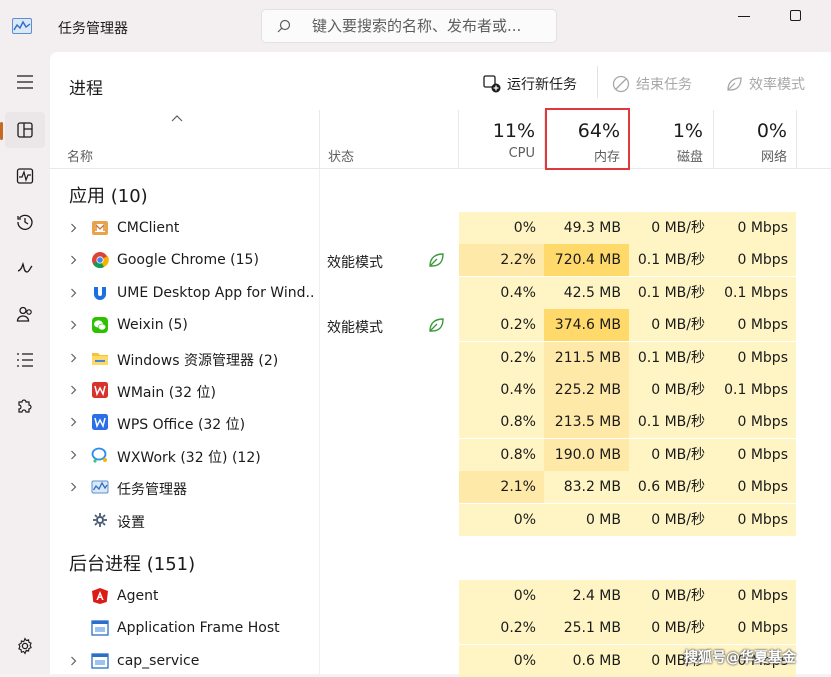 The width and height of the screenshot is (831, 677). Describe the element at coordinates (25, 268) in the screenshot. I see `nav-startup-apps` at that location.